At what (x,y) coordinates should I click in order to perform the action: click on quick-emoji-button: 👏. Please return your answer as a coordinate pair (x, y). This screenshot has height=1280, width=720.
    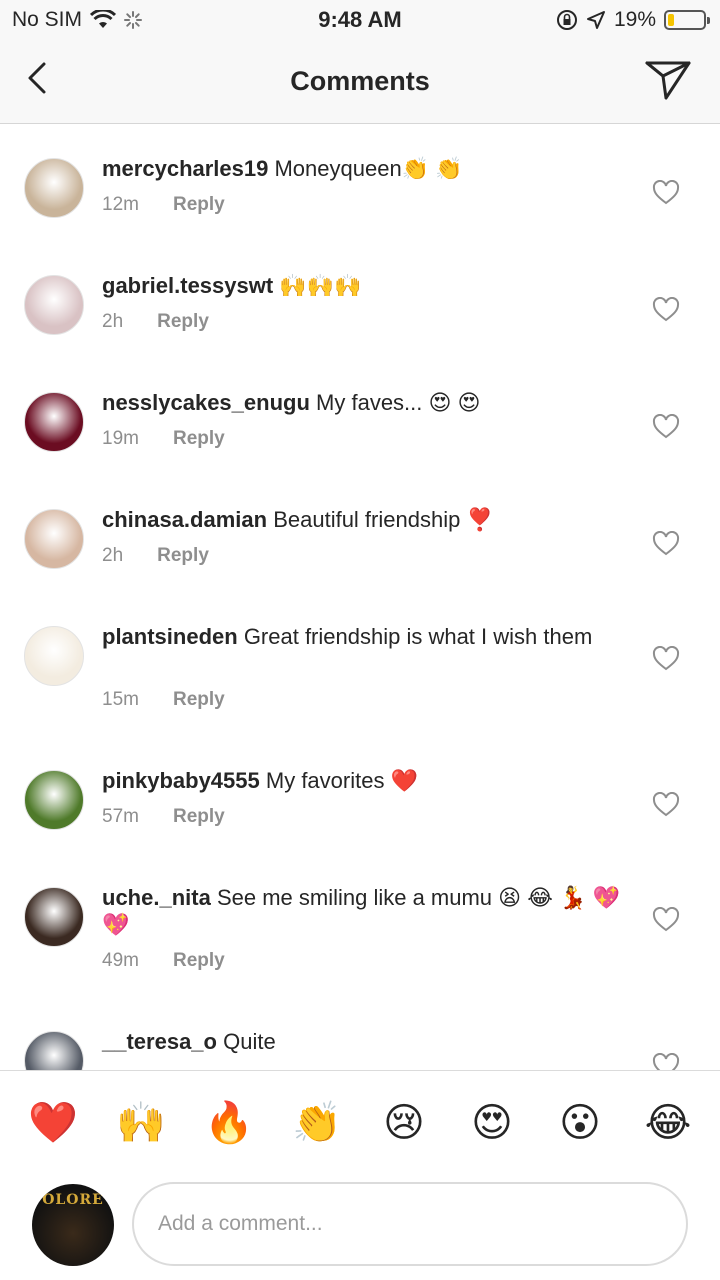
    Looking at the image, I should click on (317, 1123).